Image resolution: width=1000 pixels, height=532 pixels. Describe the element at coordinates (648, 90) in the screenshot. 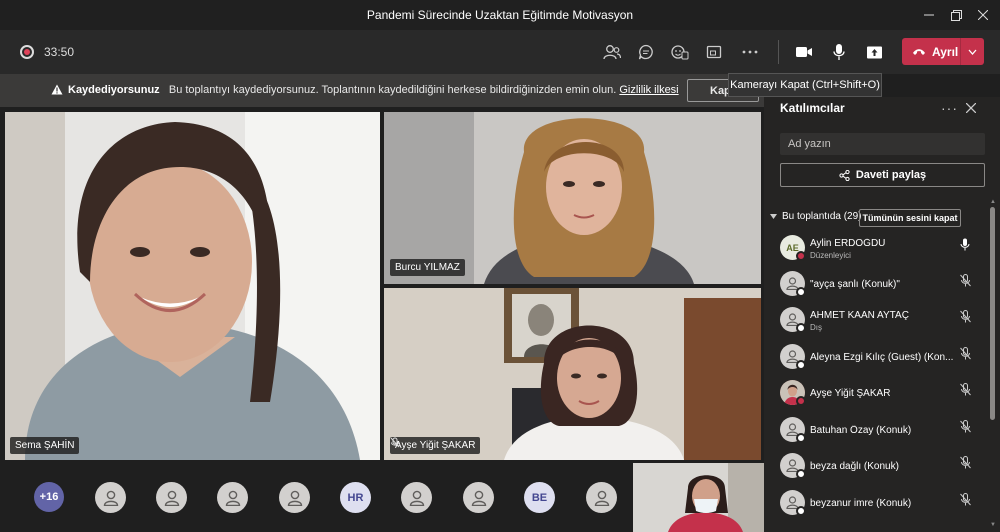

I see `privacy-link: Gizlilik ilkesi` at that location.